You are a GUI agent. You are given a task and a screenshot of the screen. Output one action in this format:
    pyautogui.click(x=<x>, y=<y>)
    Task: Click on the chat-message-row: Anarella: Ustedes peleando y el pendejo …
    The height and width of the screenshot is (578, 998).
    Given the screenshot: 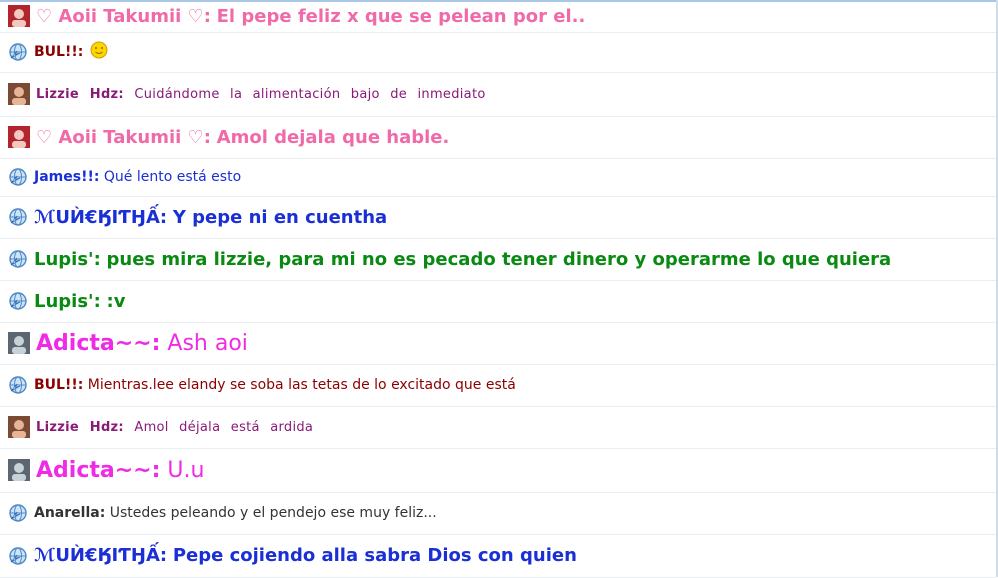 What is the action you would take?
    pyautogui.click(x=498, y=513)
    